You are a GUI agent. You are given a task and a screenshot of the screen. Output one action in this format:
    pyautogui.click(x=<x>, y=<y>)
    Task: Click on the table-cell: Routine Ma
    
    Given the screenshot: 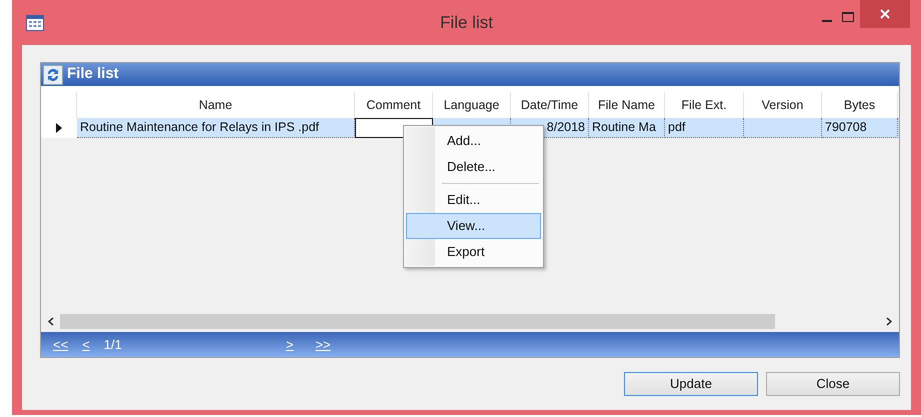 What is the action you would take?
    pyautogui.click(x=627, y=128)
    